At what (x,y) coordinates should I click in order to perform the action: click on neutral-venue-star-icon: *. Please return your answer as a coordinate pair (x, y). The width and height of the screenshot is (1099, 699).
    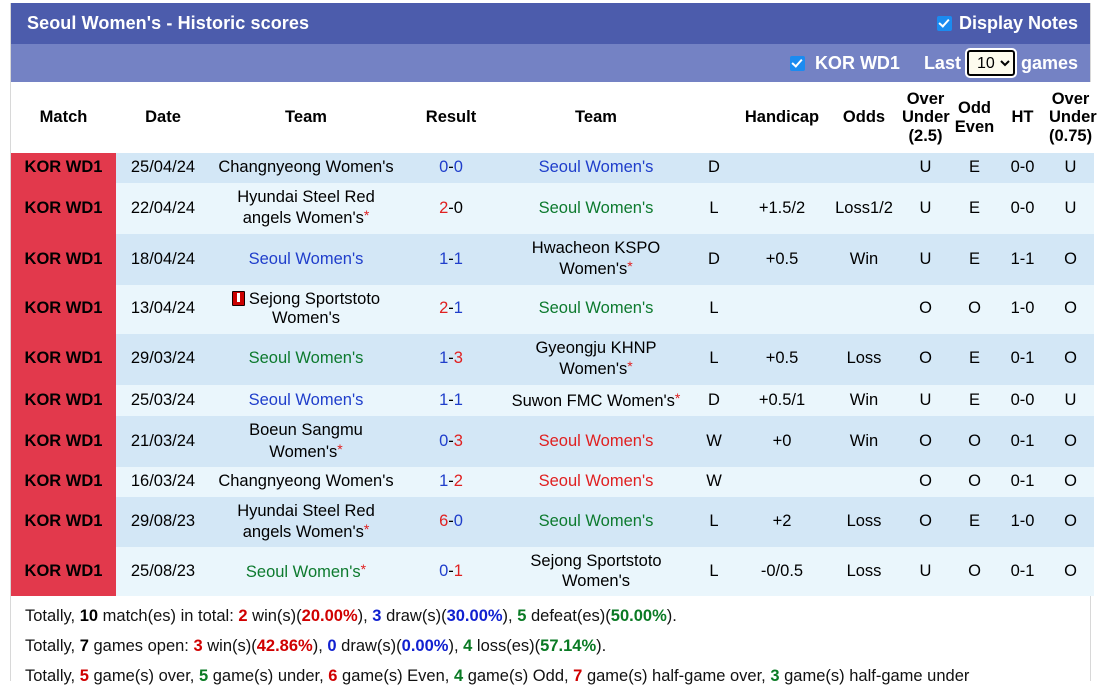
    Looking at the image, I should click on (363, 569).